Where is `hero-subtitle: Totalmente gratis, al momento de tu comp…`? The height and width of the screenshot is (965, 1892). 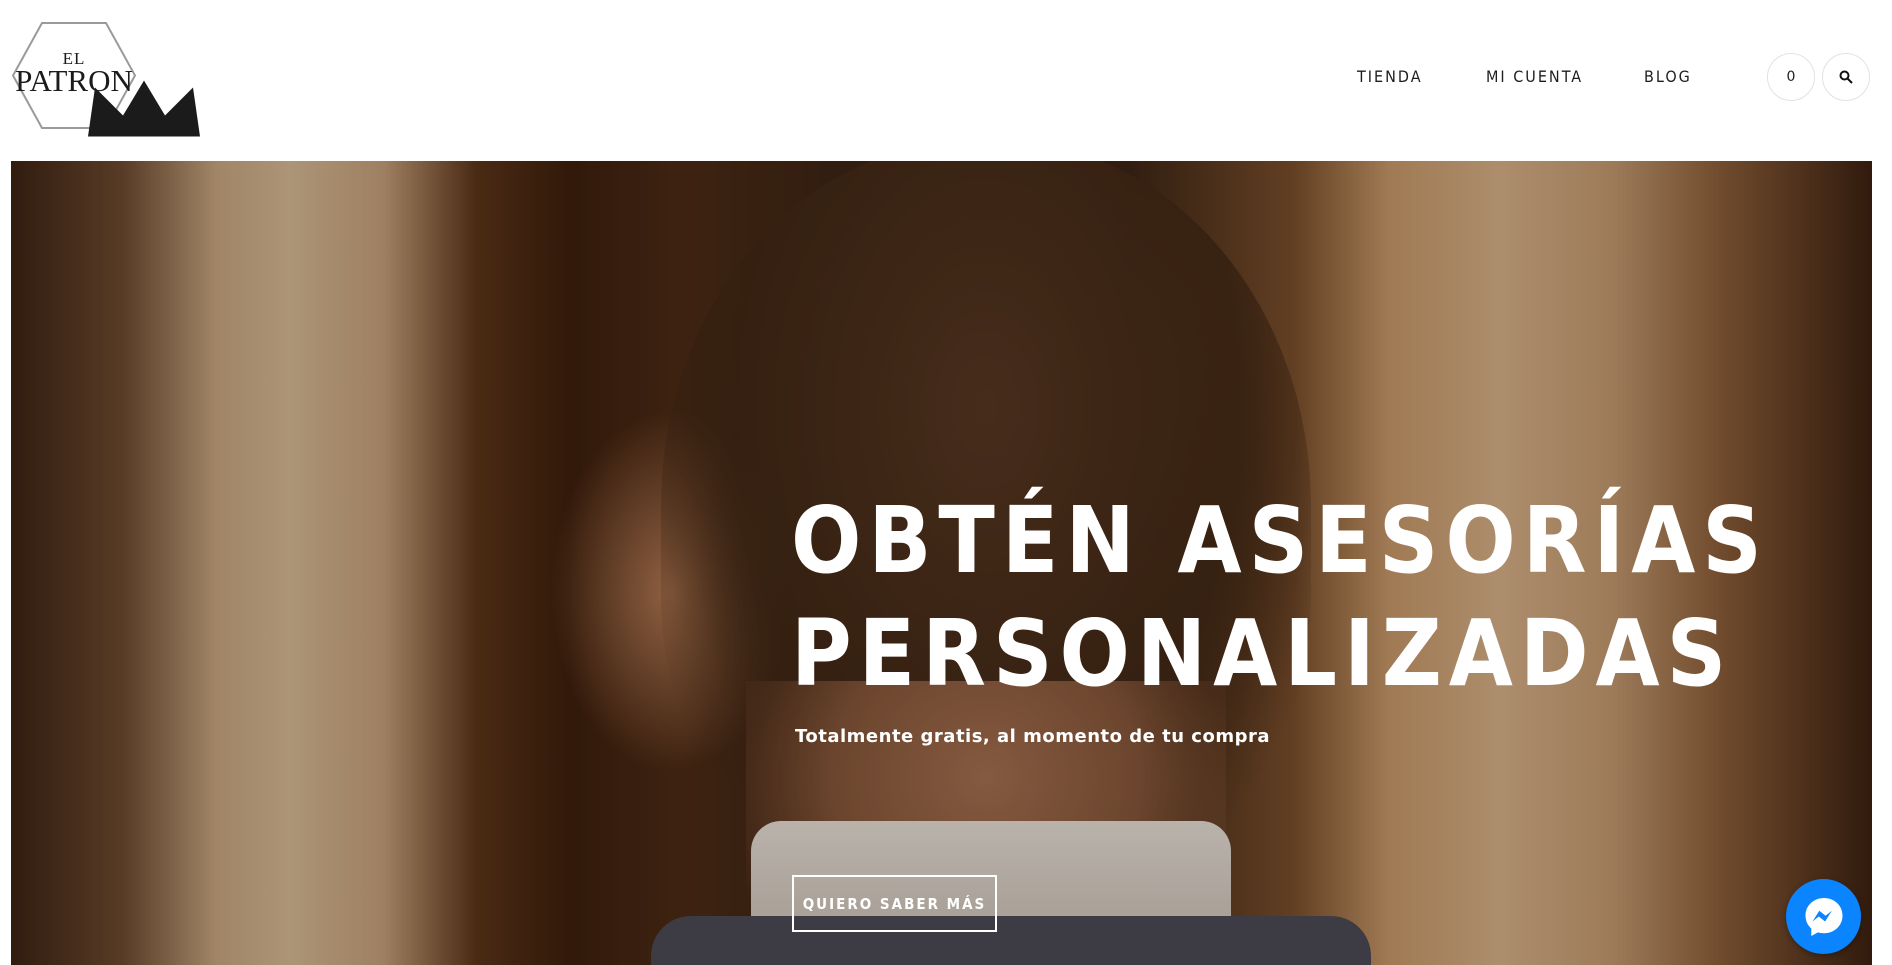 hero-subtitle: Totalmente gratis, al momento de tu comp… is located at coordinates (1032, 736).